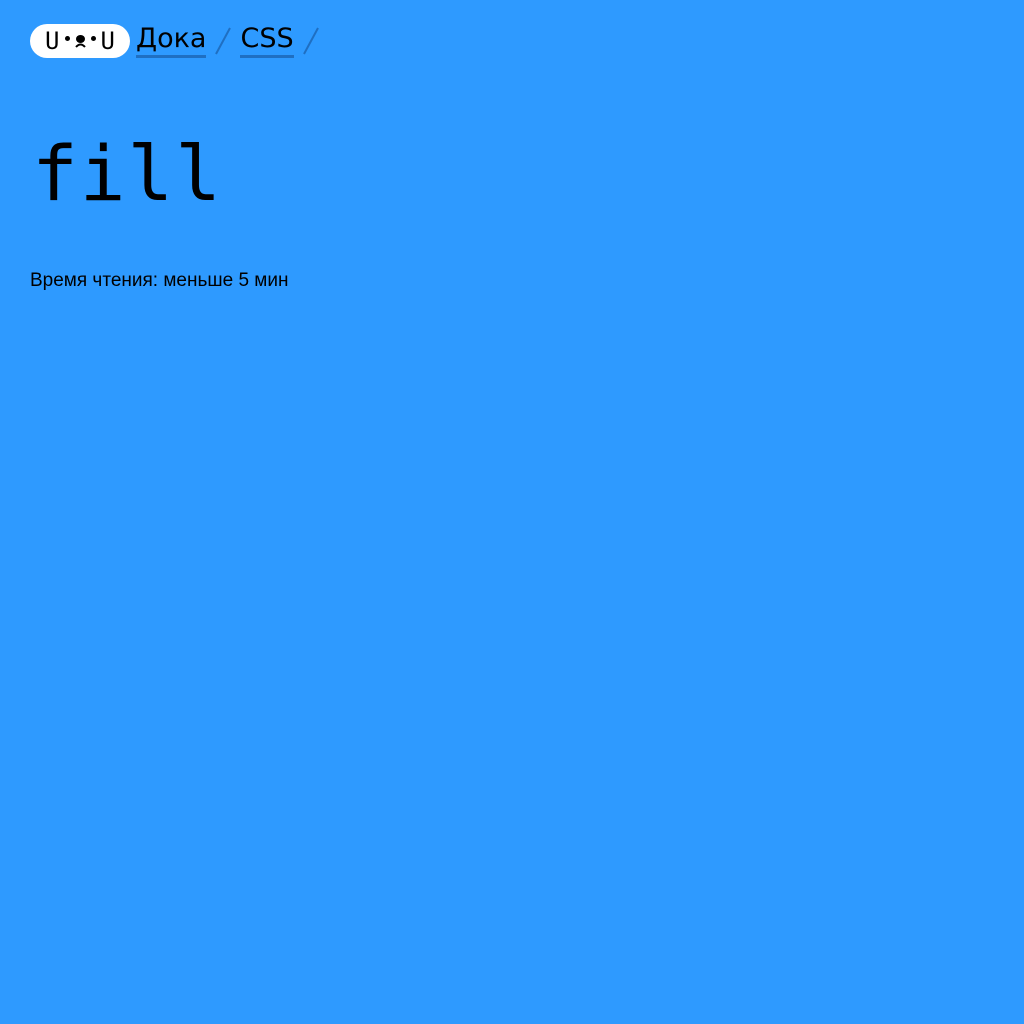 The image size is (1024, 1024). What do you see at coordinates (171, 41) in the screenshot?
I see `breadcrumb-link-doka: Дока` at bounding box center [171, 41].